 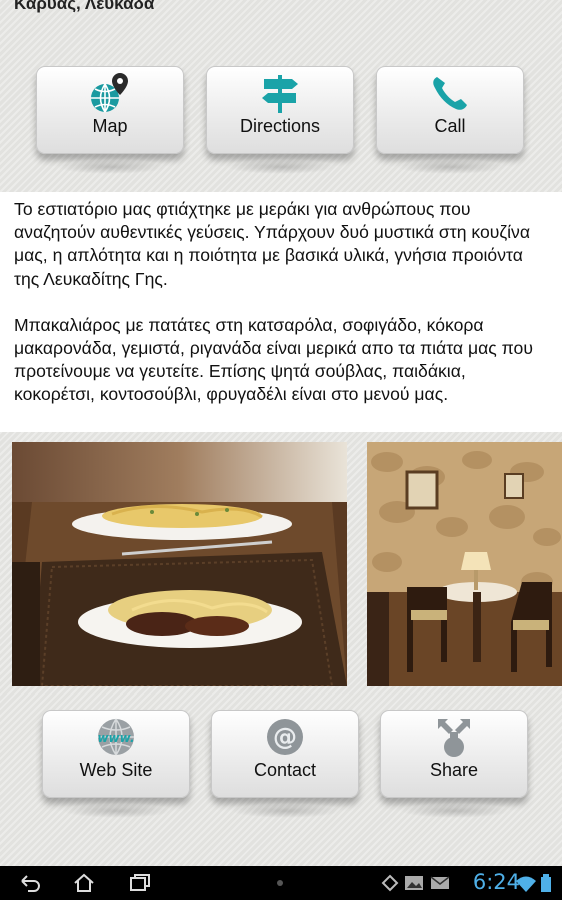 I want to click on location-title: Καρυάς, Λευκάδα, so click(x=84, y=6).